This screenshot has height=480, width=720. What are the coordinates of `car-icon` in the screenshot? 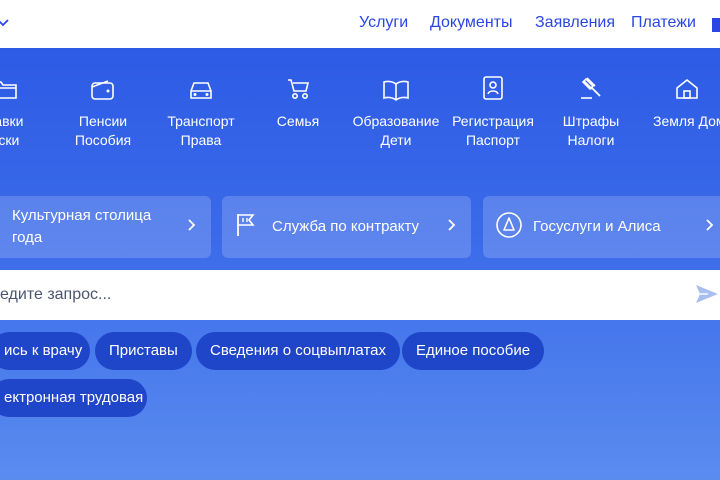 It's located at (201, 92).